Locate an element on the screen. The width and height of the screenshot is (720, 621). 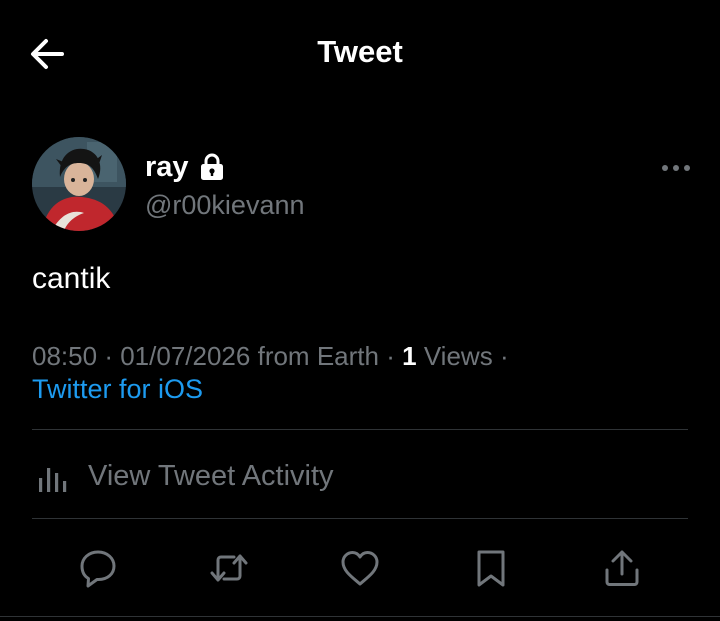
more-horizontal-icon is located at coordinates (676, 168).